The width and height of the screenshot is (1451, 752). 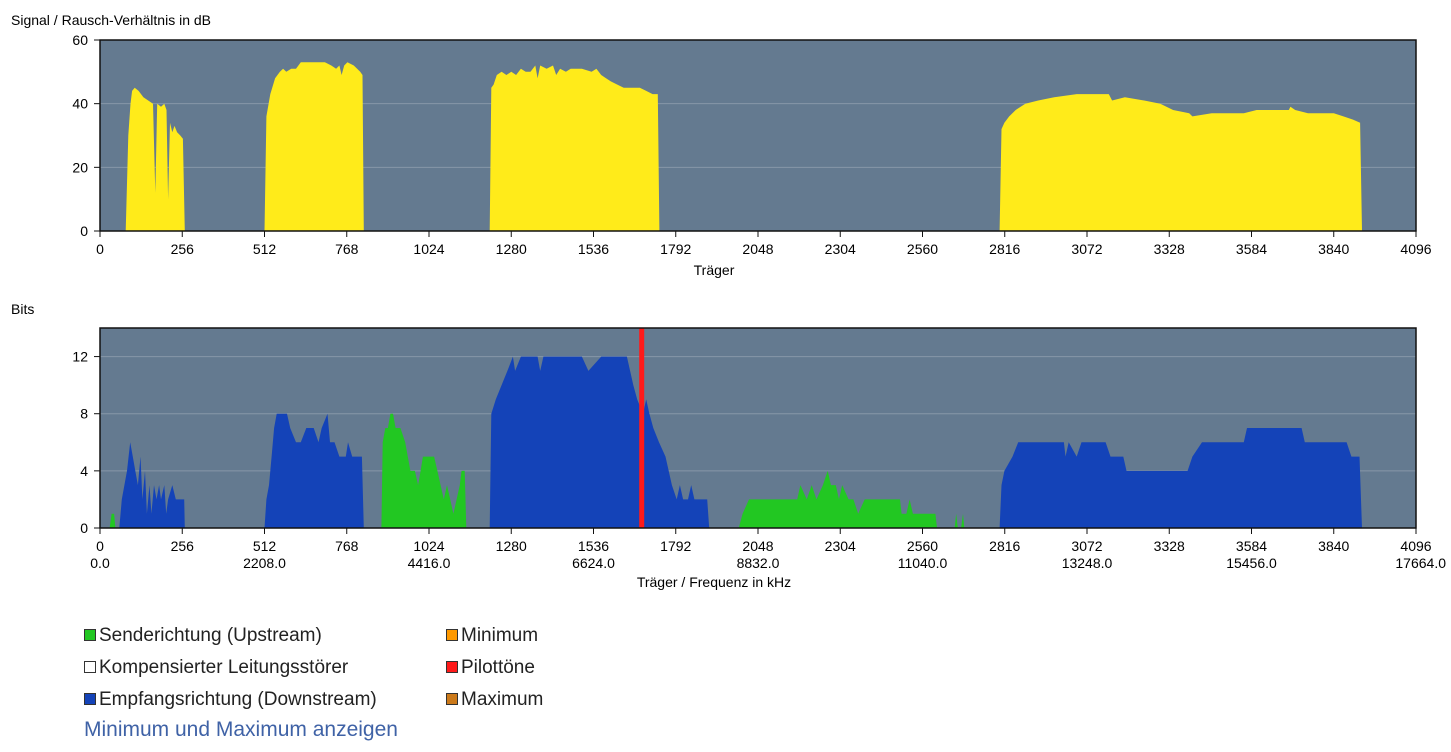 I want to click on snr-x-tick-label-9: 2304, so click(x=840, y=249).